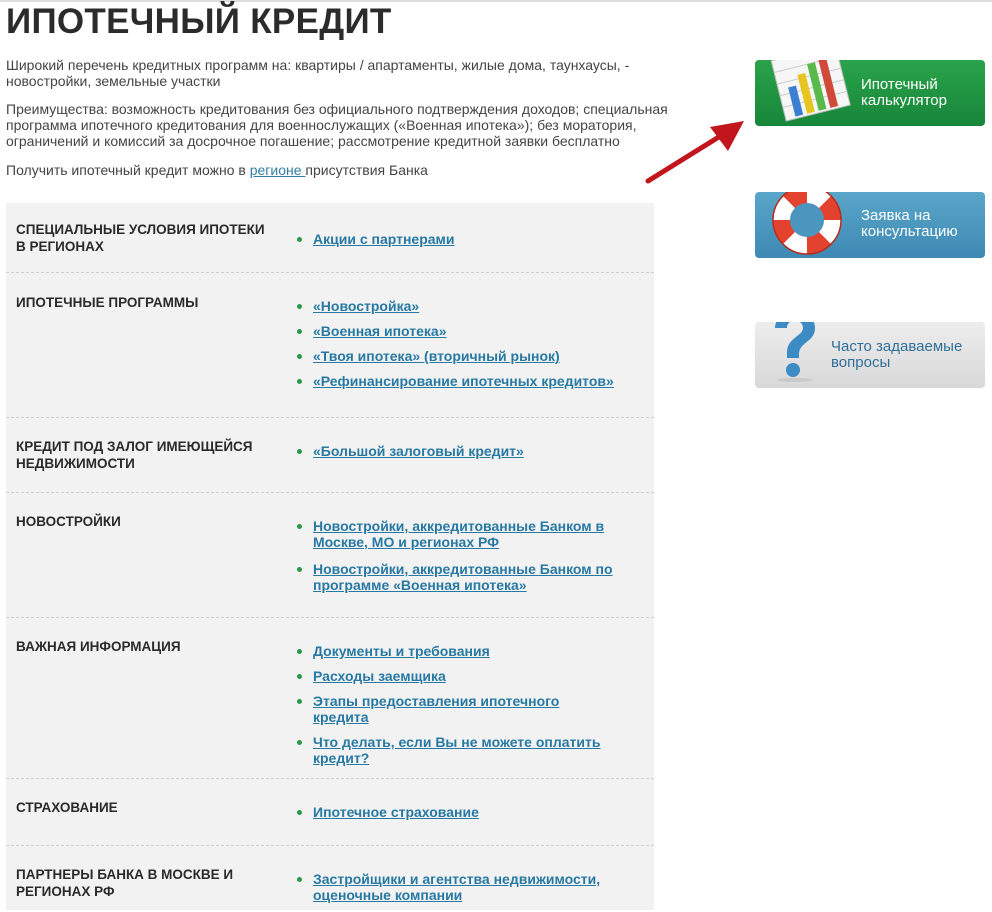 The width and height of the screenshot is (992, 912). Describe the element at coordinates (366, 306) in the screenshot. I see `link-novostroyka: «Новостройка»` at that location.